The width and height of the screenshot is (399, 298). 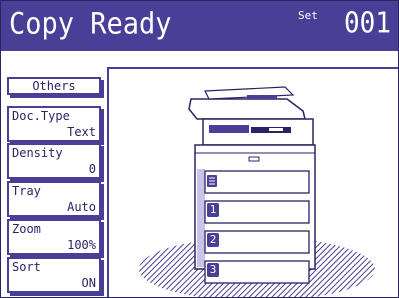 What do you see at coordinates (213, 270) in the screenshot?
I see `tray-3-badge: 3` at bounding box center [213, 270].